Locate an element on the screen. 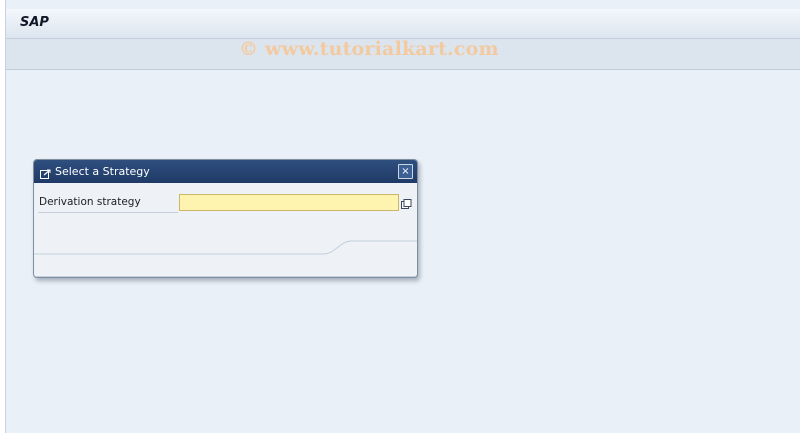  dialog-header: Select a Strategy × is located at coordinates (225, 171).